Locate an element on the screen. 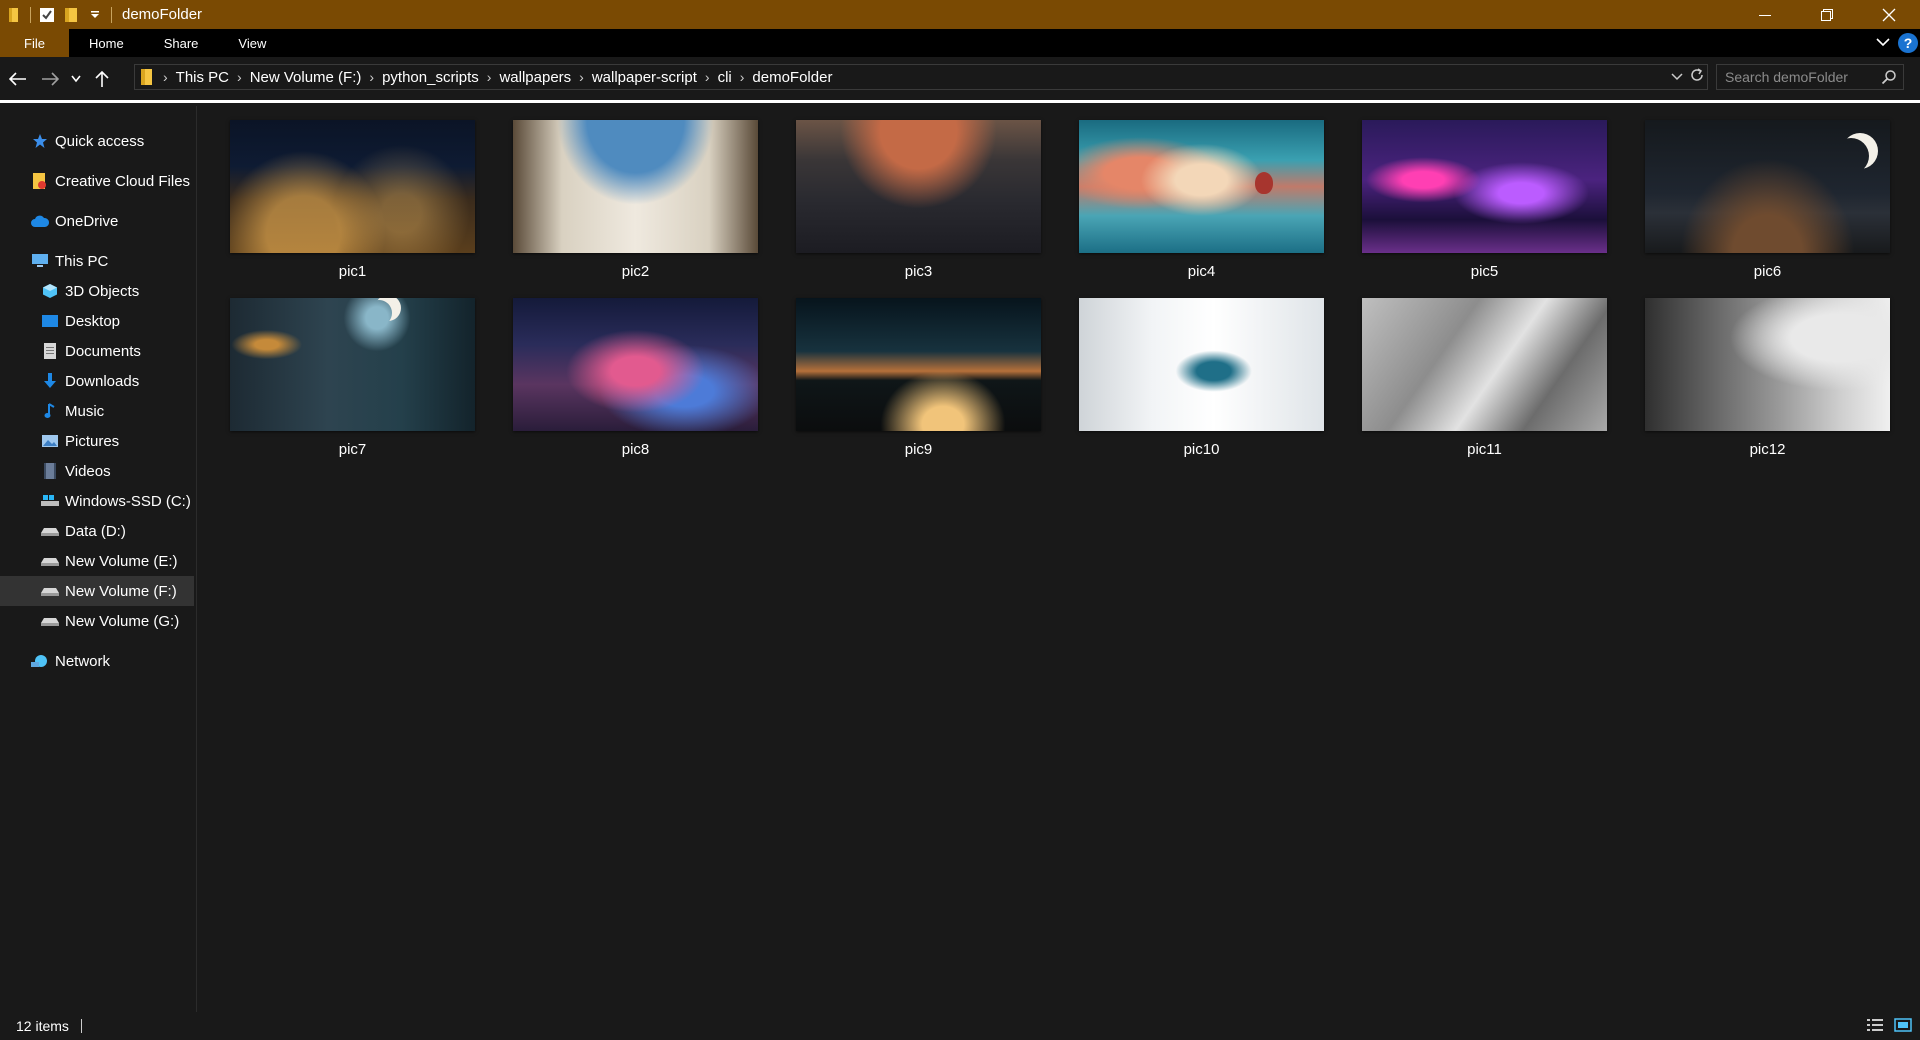 This screenshot has height=1040, width=1920. restore-button is located at coordinates (1827, 14).